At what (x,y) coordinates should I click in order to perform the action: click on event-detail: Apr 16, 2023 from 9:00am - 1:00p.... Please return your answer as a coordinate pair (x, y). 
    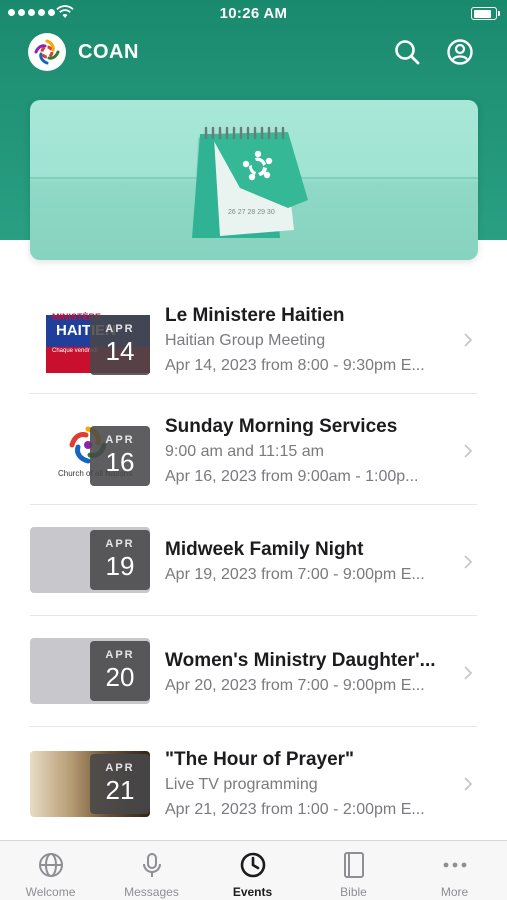
    Looking at the image, I should click on (292, 476).